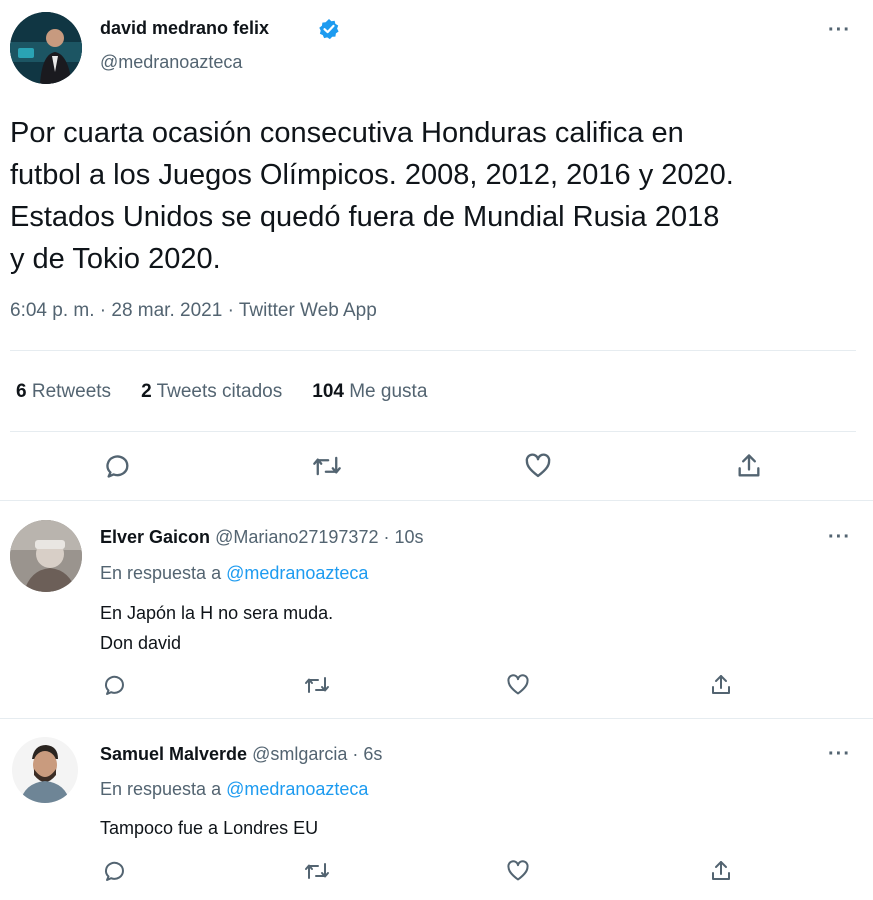  Describe the element at coordinates (155, 537) in the screenshot. I see `author-name: Elver Gaicon` at that location.